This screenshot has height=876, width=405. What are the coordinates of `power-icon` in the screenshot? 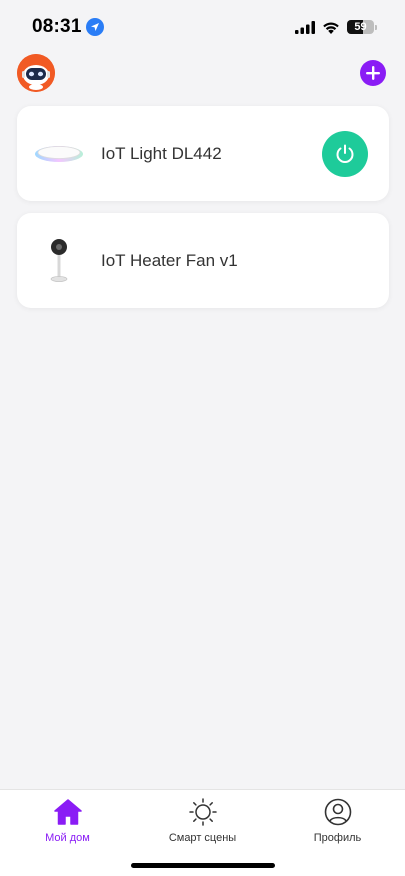 It's located at (345, 153).